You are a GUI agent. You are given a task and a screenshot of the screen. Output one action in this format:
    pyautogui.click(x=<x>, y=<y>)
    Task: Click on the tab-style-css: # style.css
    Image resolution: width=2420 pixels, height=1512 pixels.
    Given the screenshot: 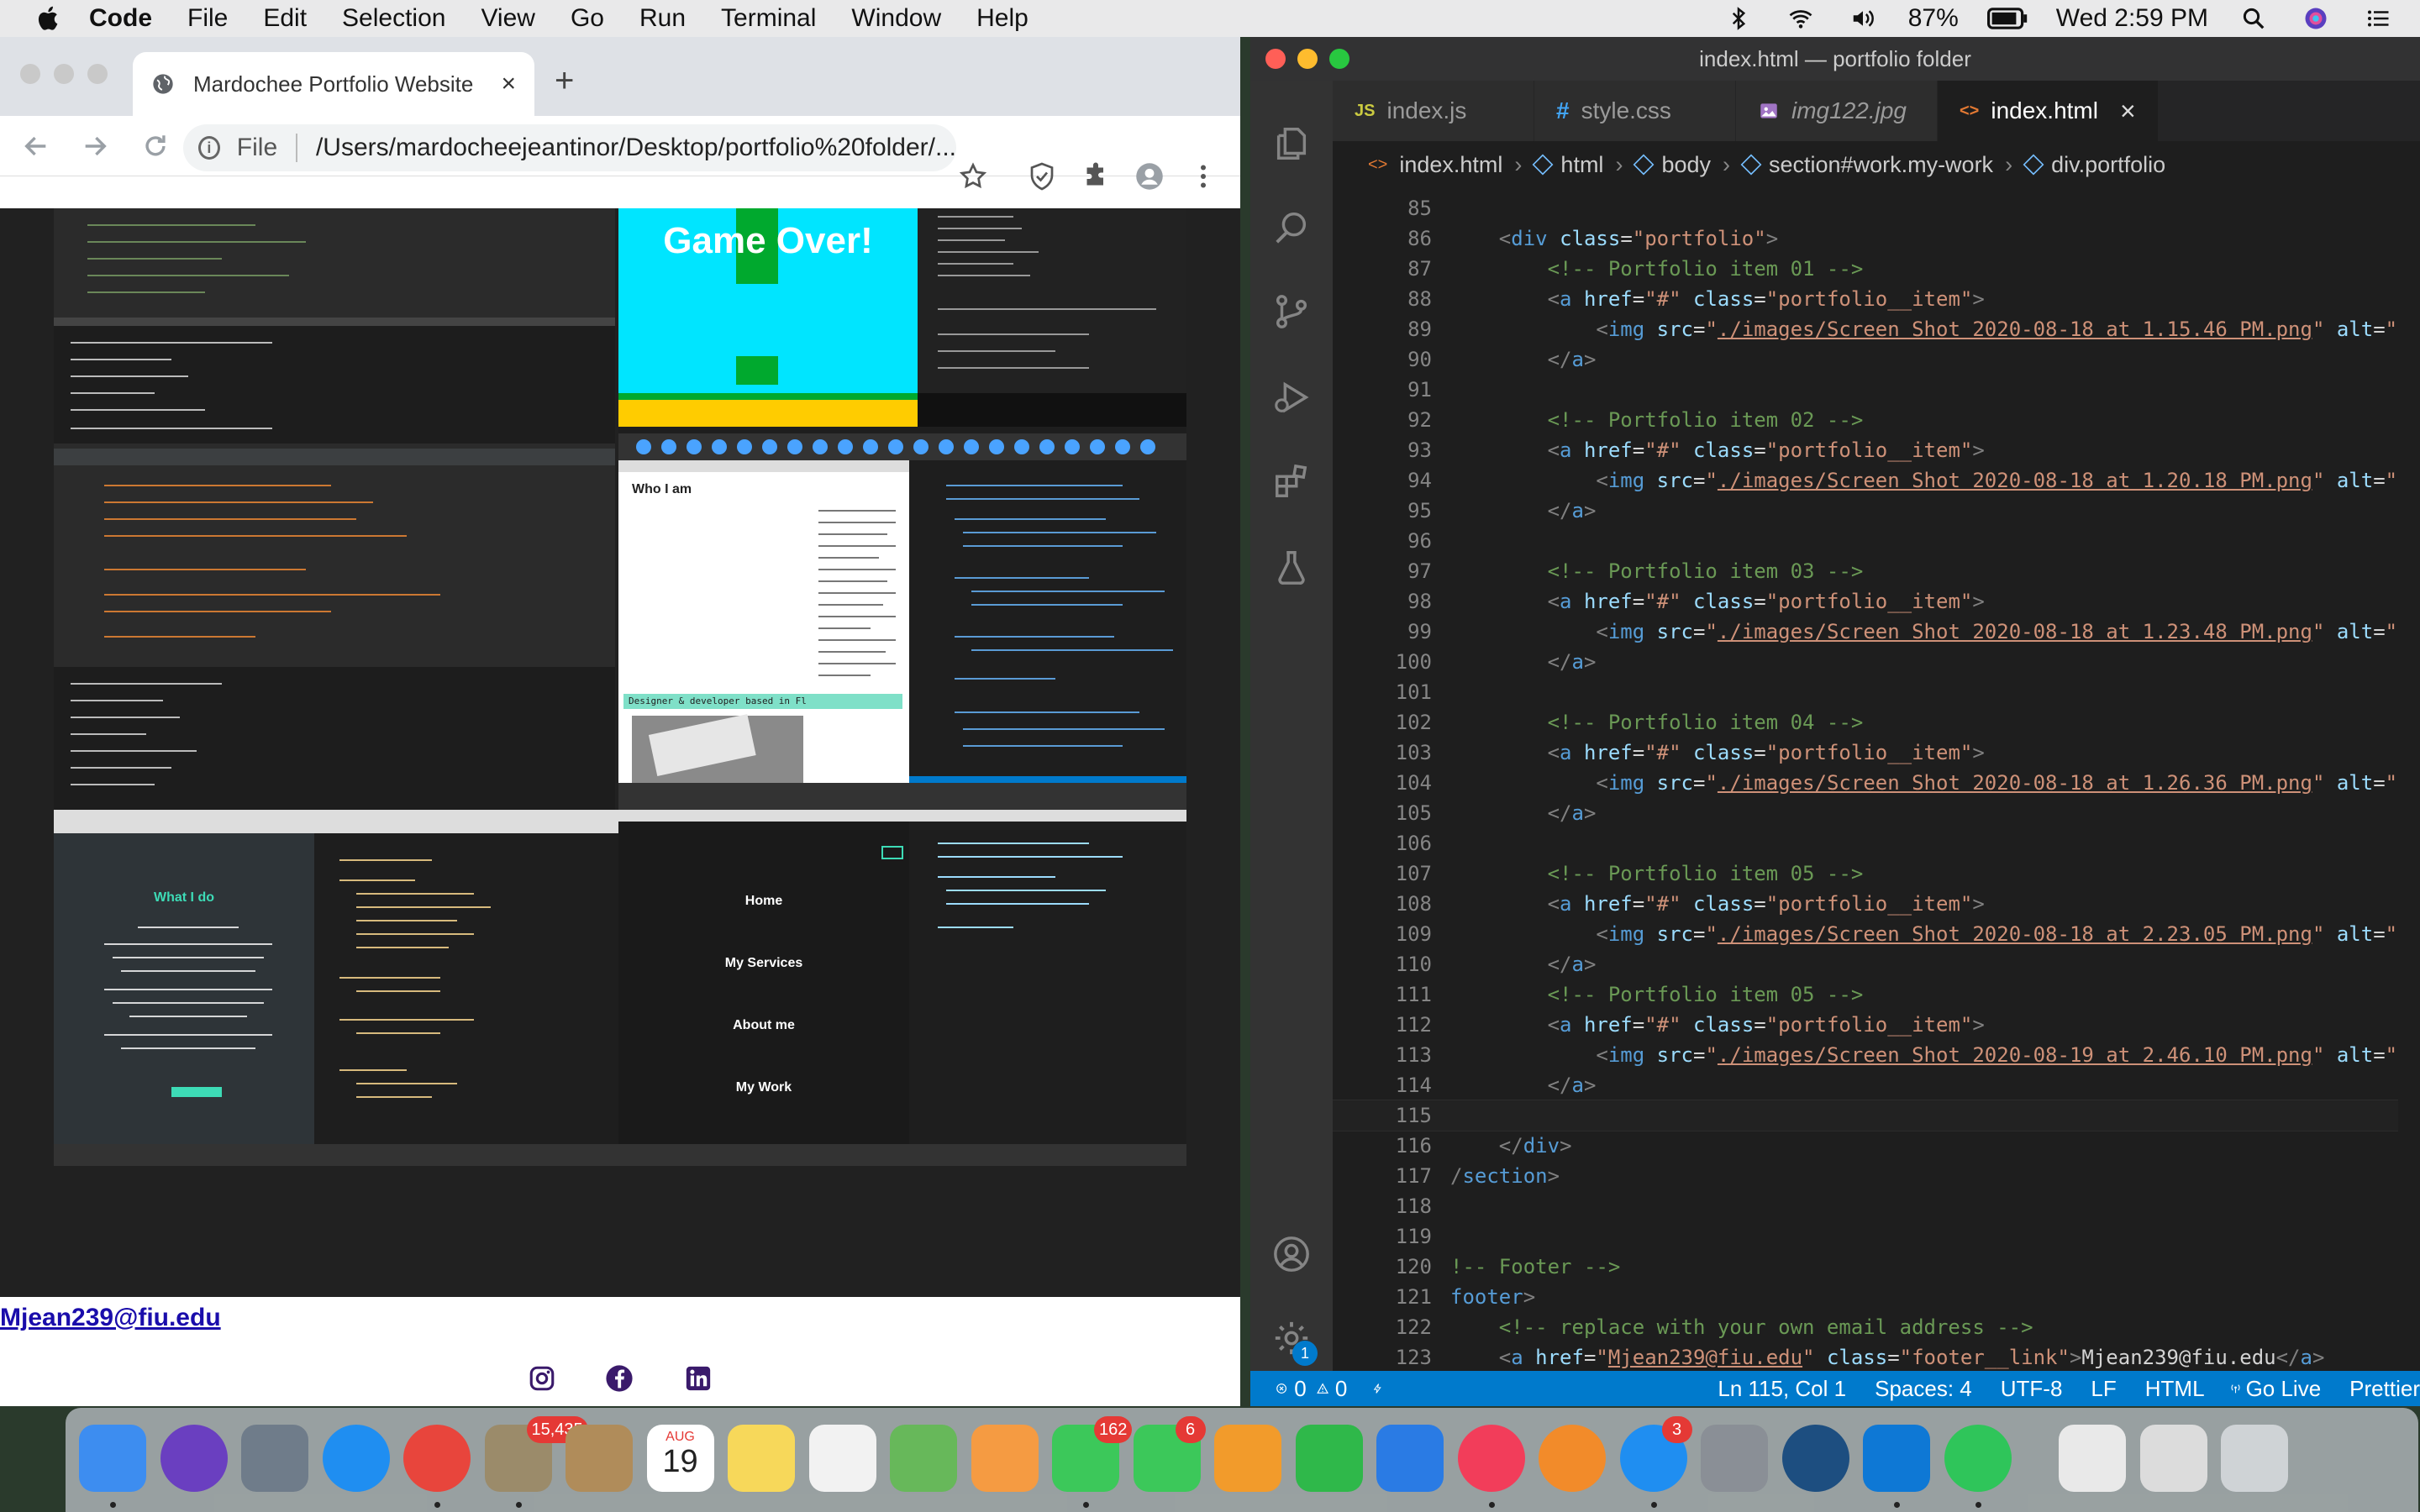 What is the action you would take?
    pyautogui.click(x=1635, y=111)
    